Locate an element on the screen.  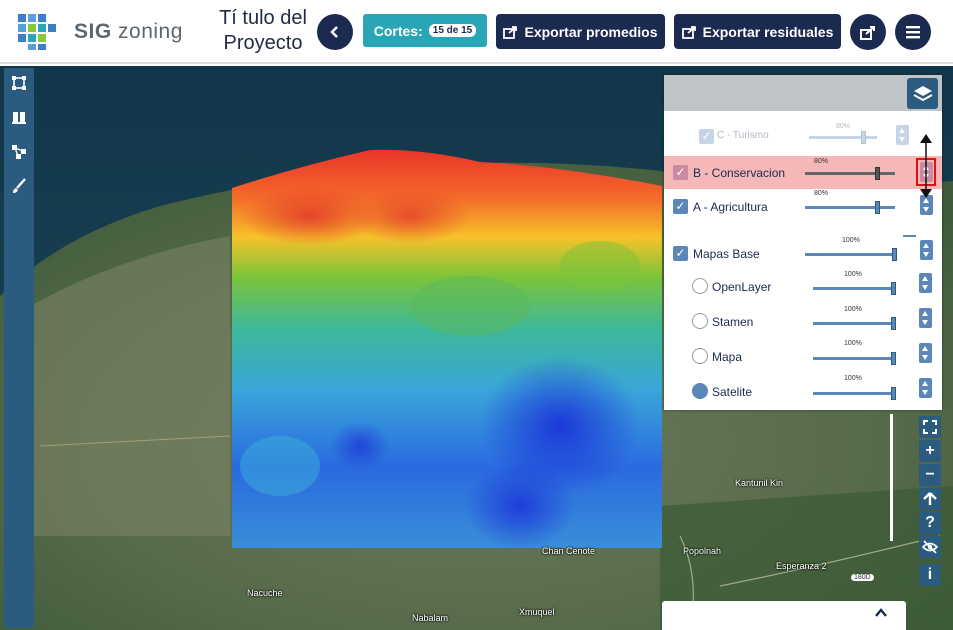
share-button is located at coordinates (868, 32).